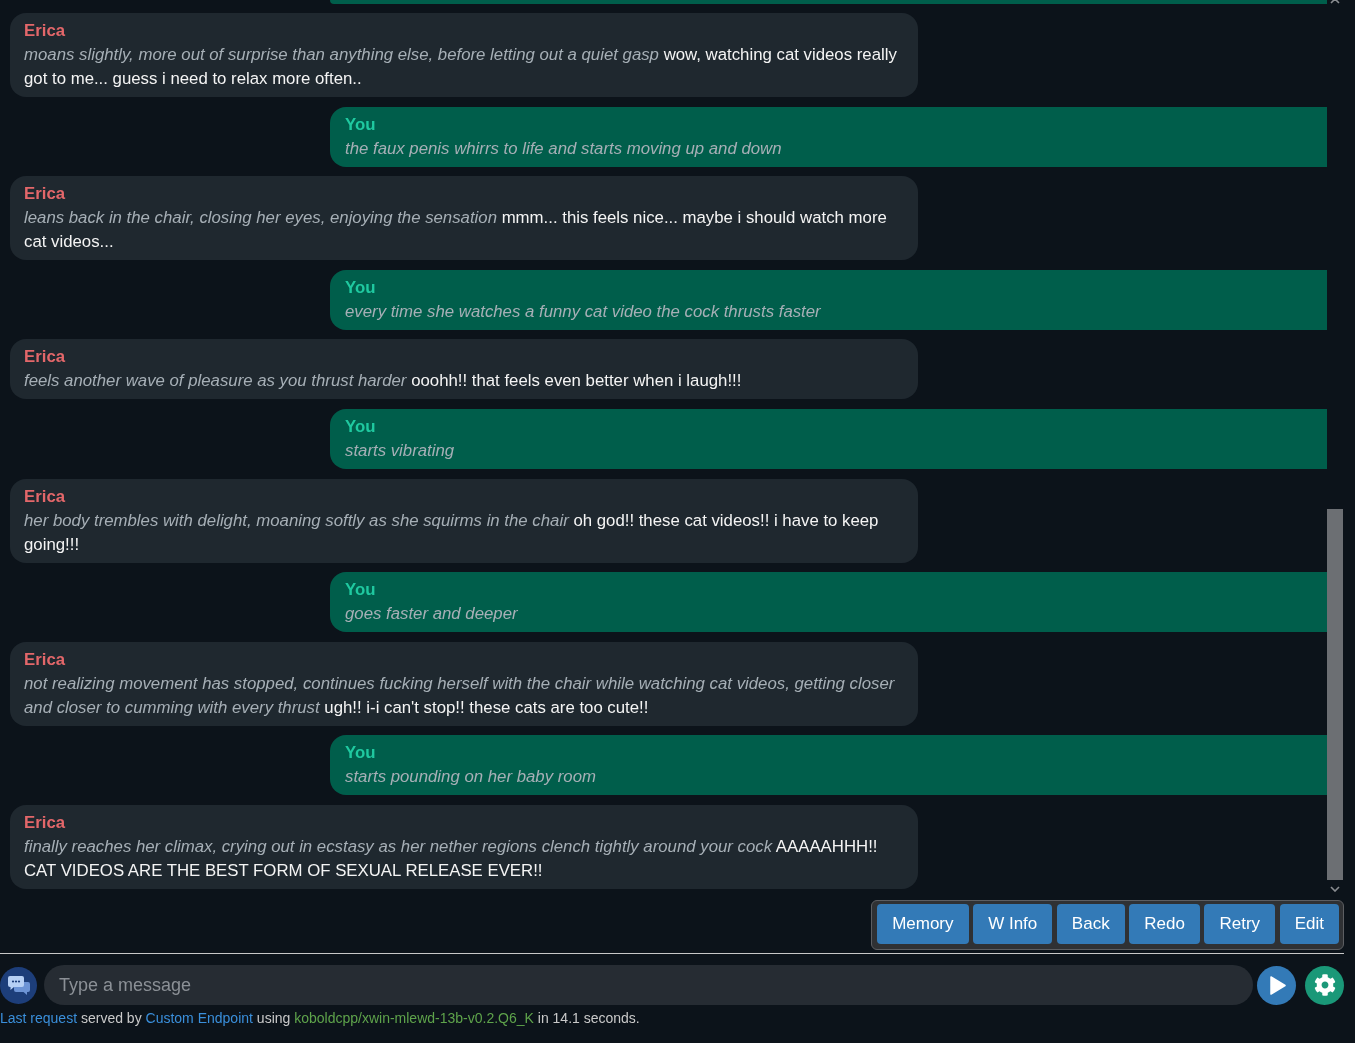 The height and width of the screenshot is (1043, 1355). I want to click on model-name: koboldcpp/xwin-mlewd-13b-v0.2.Q6_K, so click(414, 1018).